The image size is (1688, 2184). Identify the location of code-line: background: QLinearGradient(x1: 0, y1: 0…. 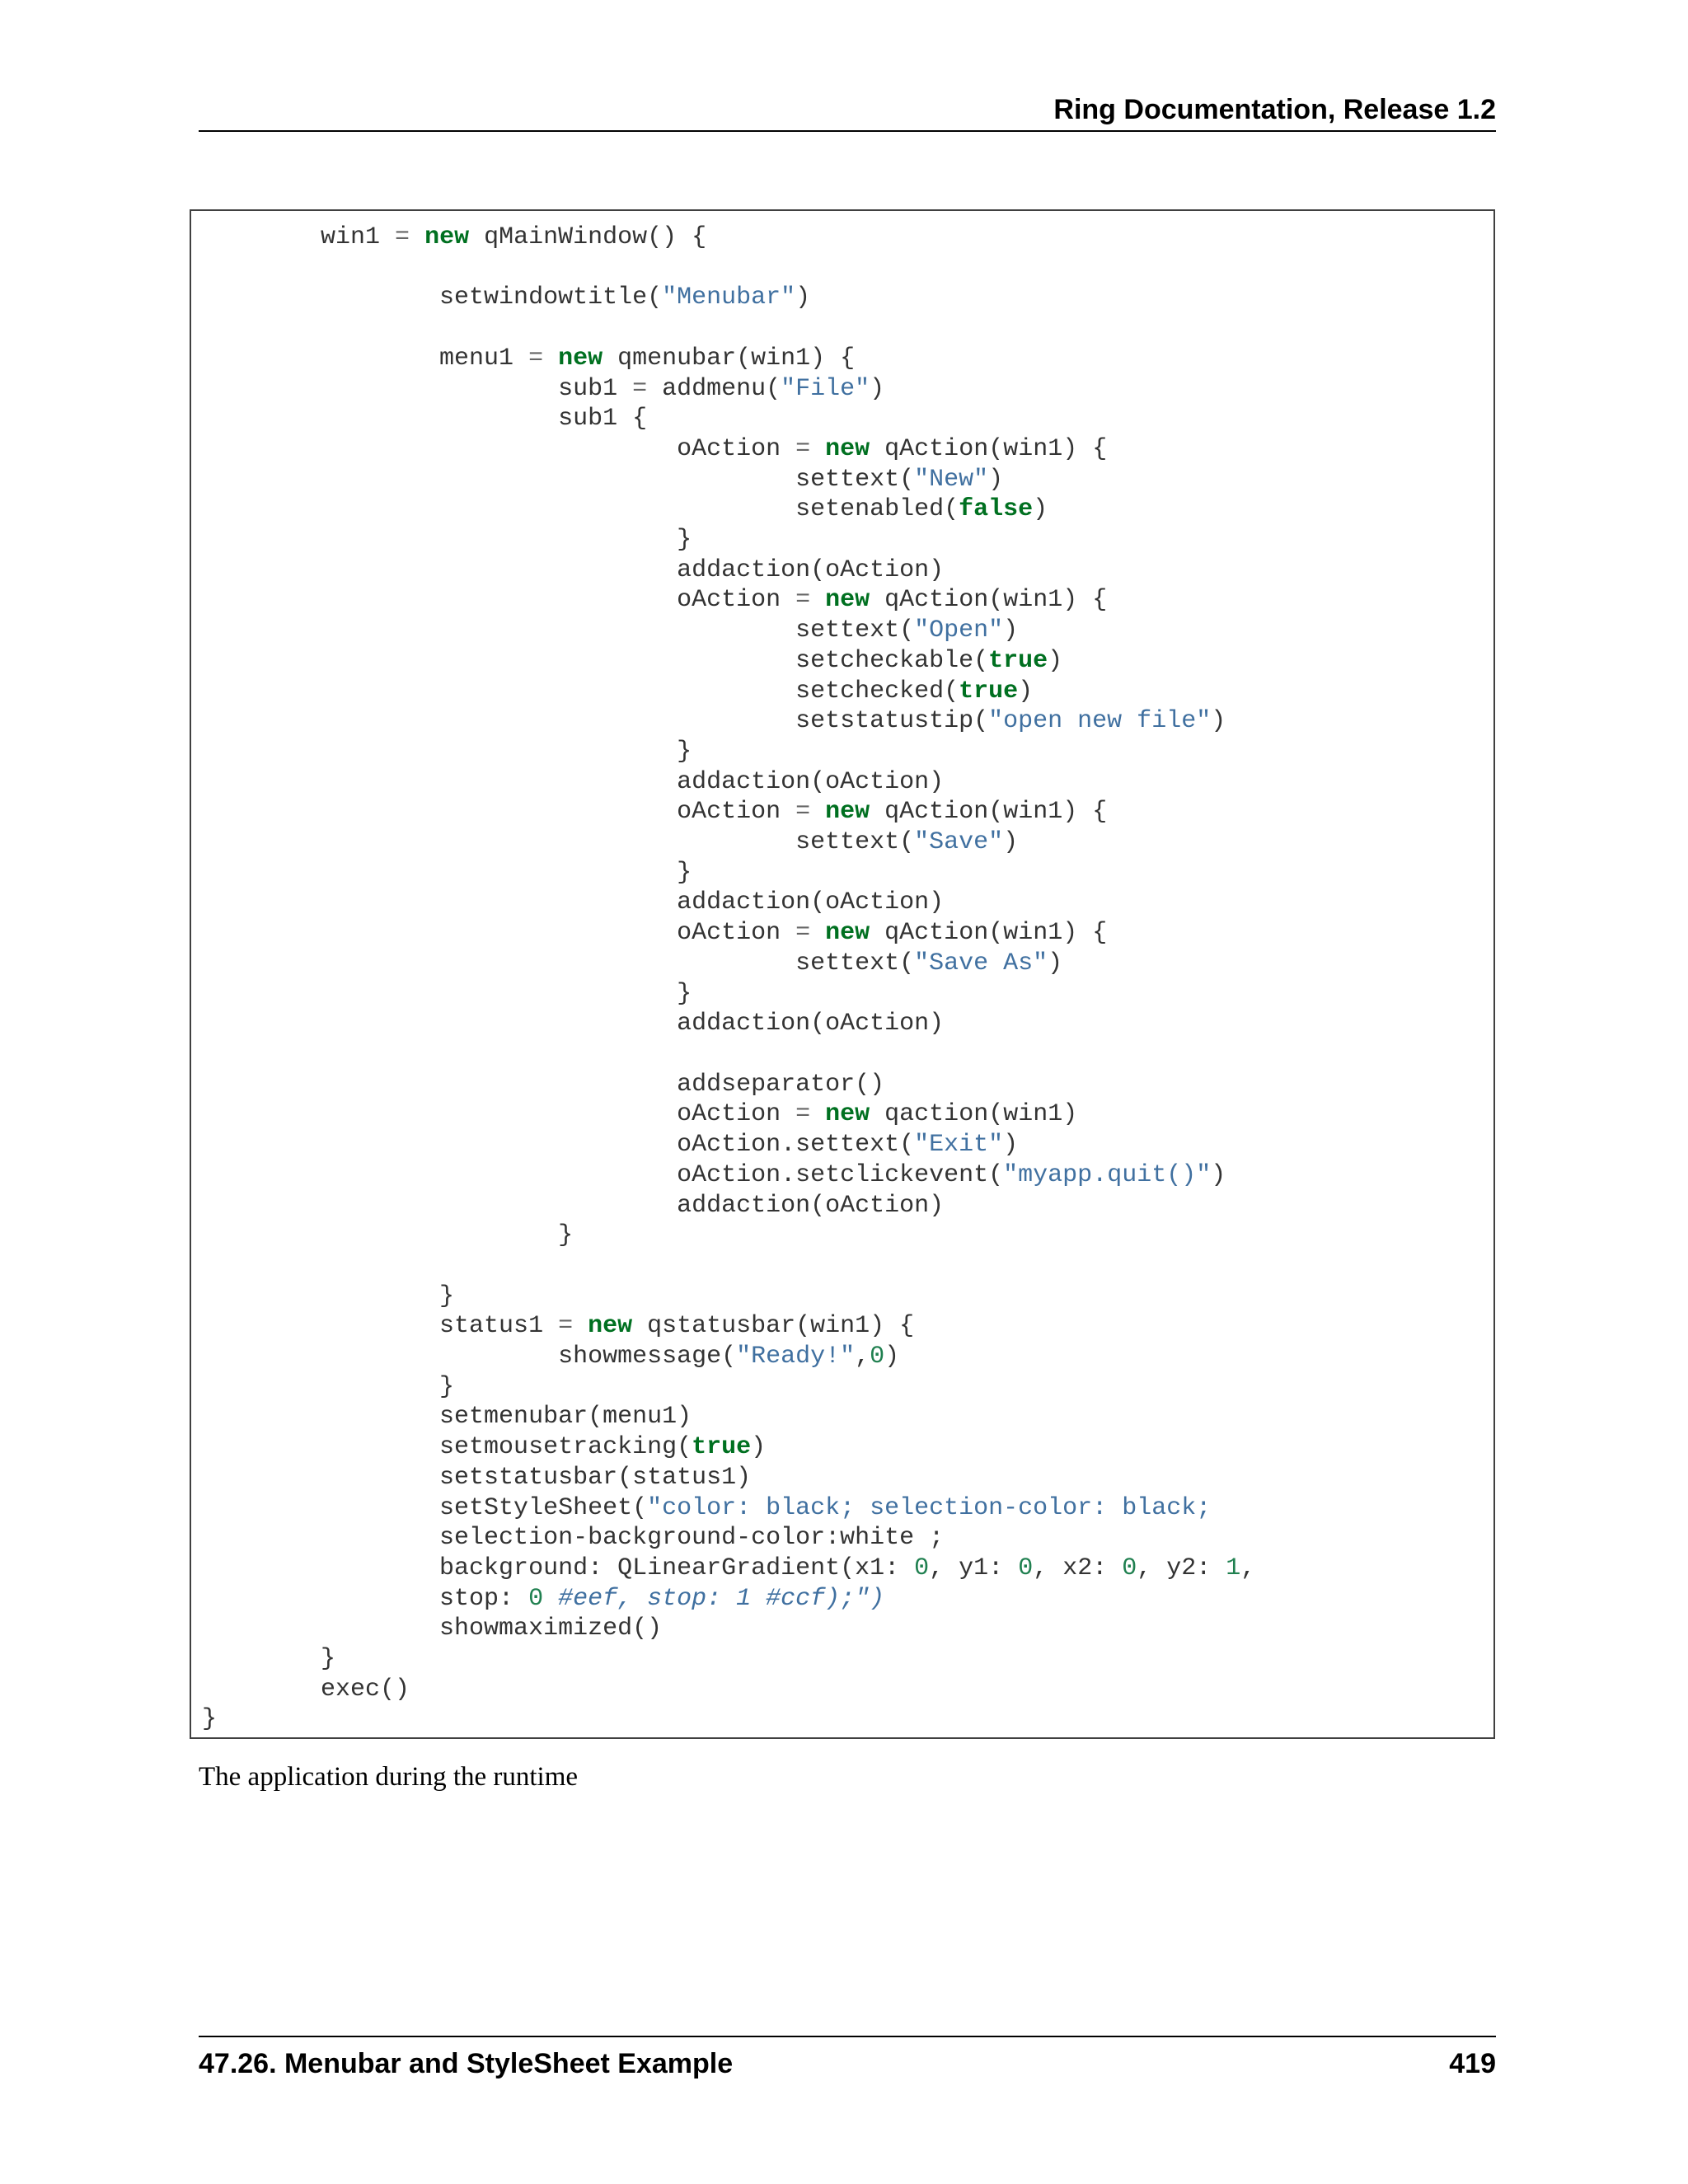
(728, 1568).